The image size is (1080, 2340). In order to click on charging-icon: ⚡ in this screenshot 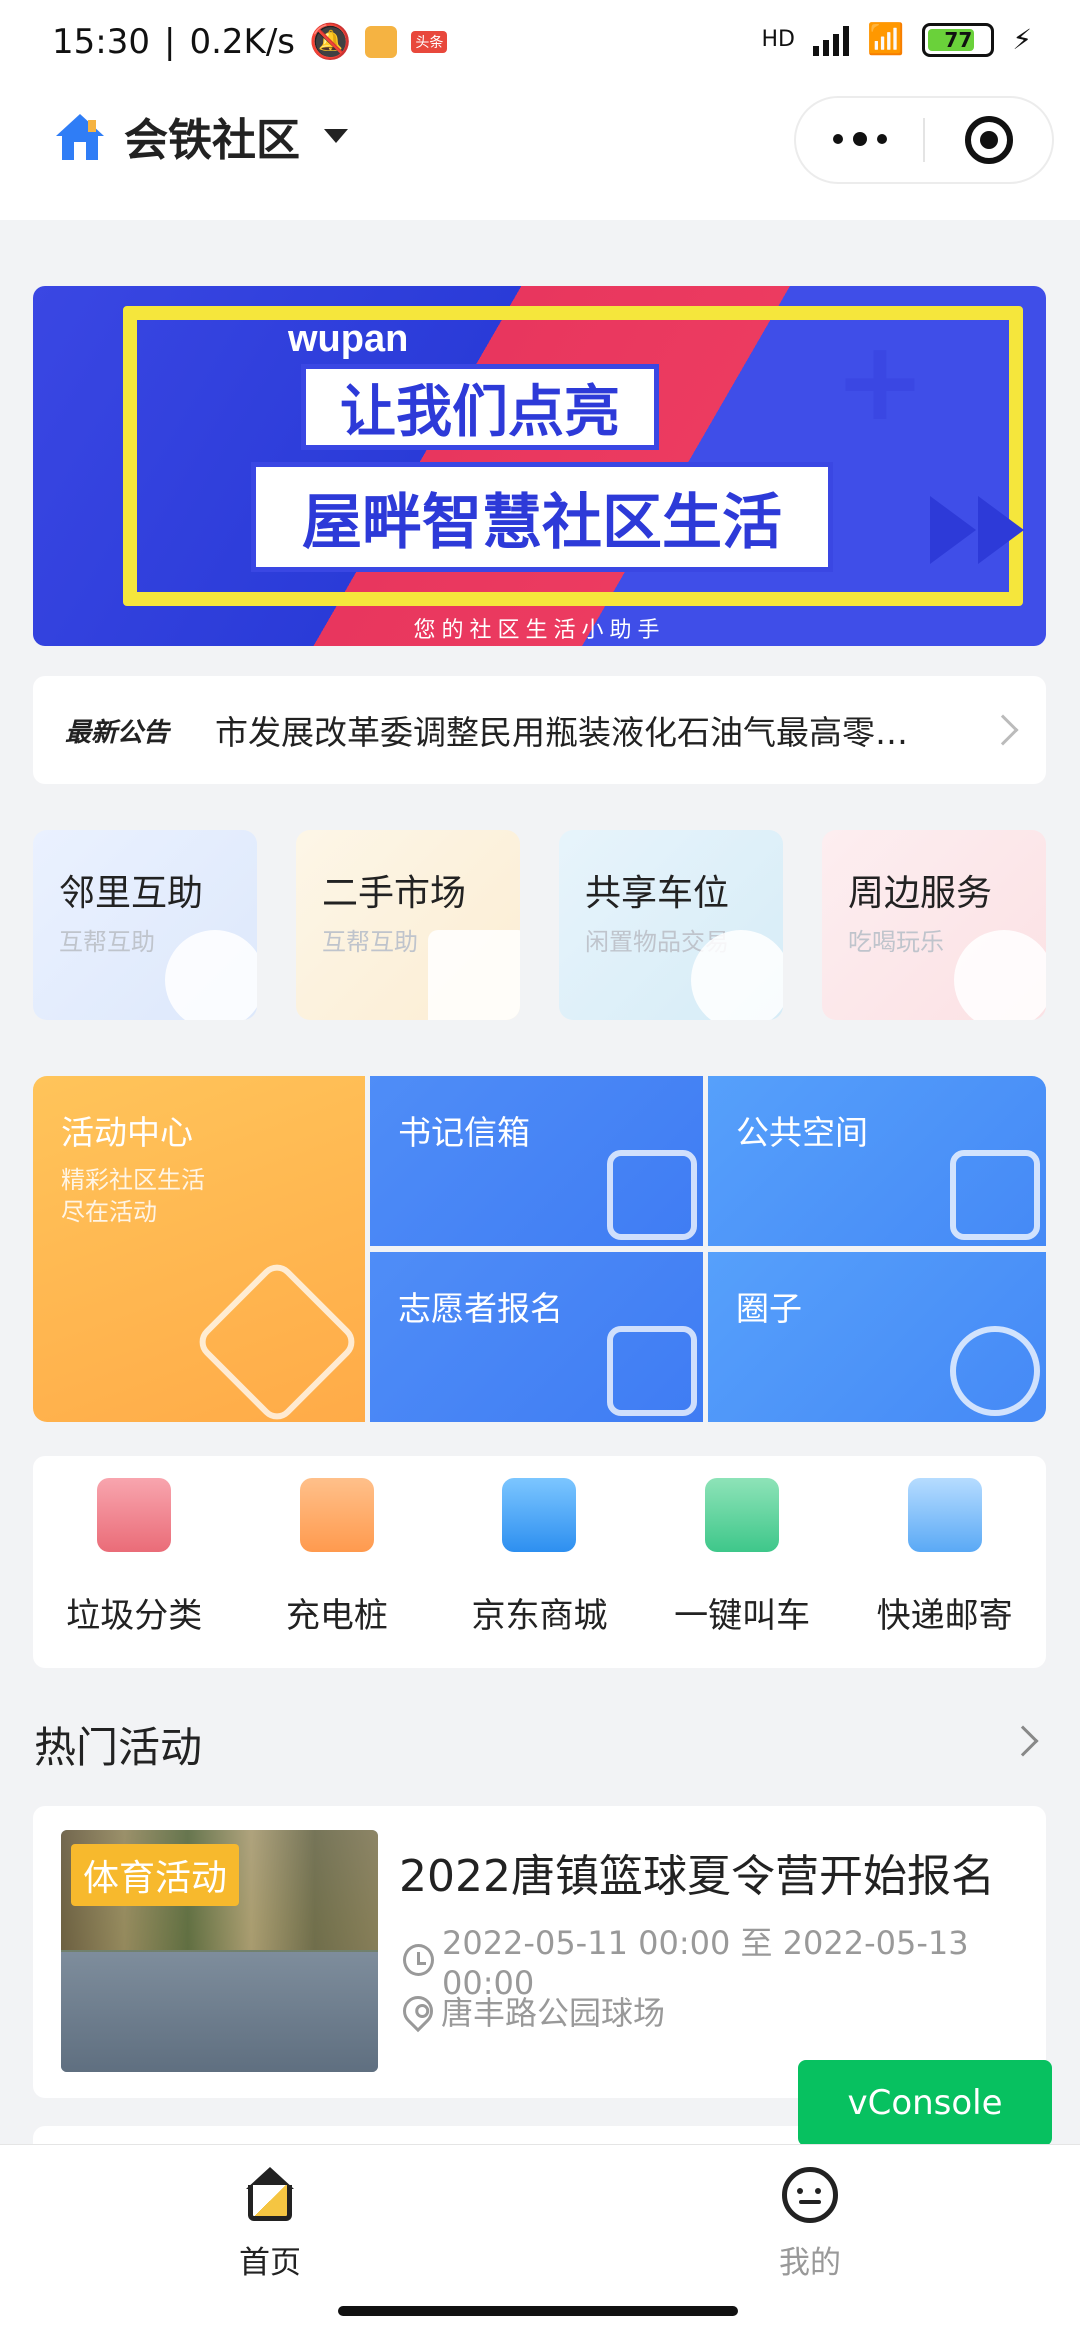, I will do `click(1022, 39)`.